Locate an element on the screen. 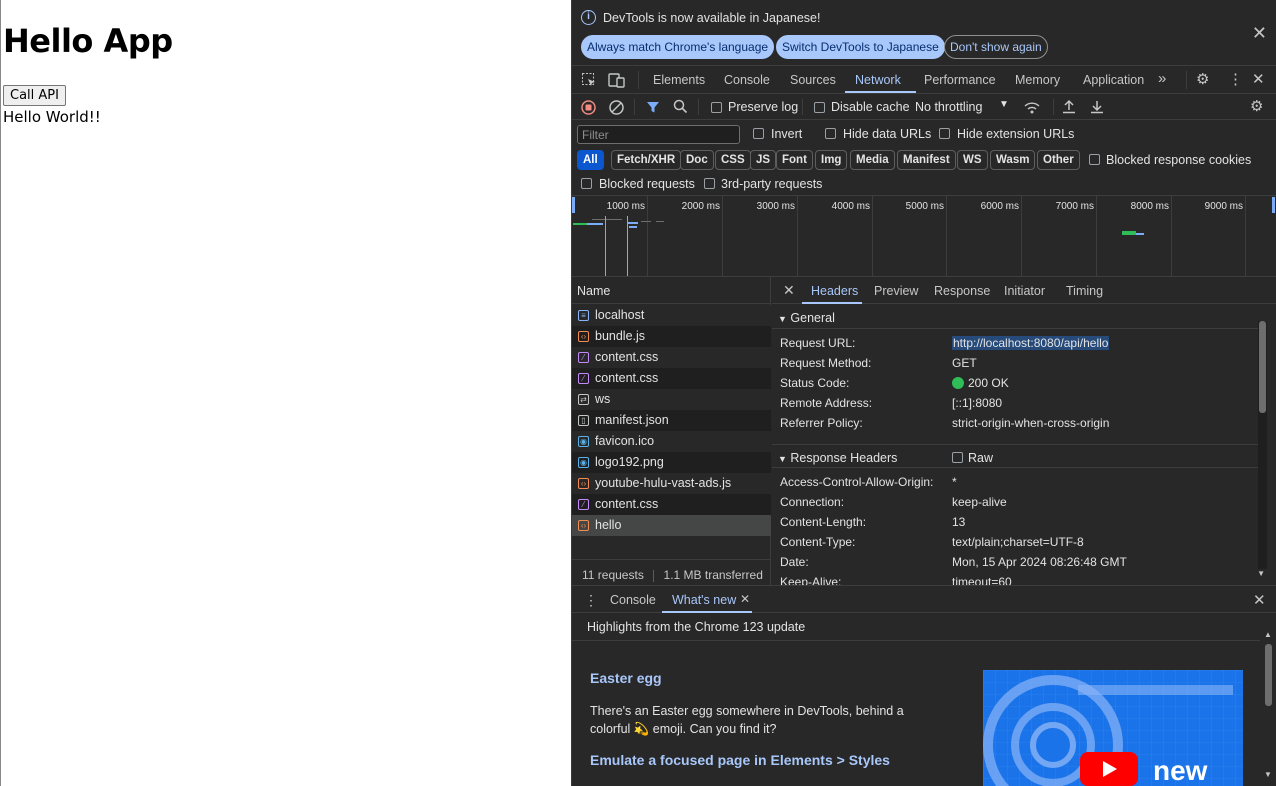 This screenshot has width=1276, height=786. blocked-response-cookies-checkbox is located at coordinates (1094, 159).